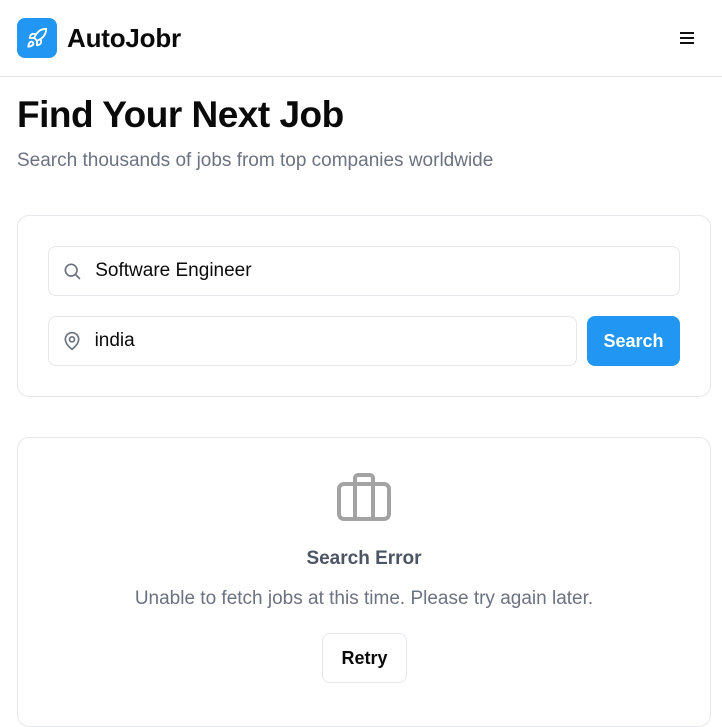 Image resolution: width=722 pixels, height=727 pixels. What do you see at coordinates (124, 37) in the screenshot?
I see `brand-name: AutoJobr` at bounding box center [124, 37].